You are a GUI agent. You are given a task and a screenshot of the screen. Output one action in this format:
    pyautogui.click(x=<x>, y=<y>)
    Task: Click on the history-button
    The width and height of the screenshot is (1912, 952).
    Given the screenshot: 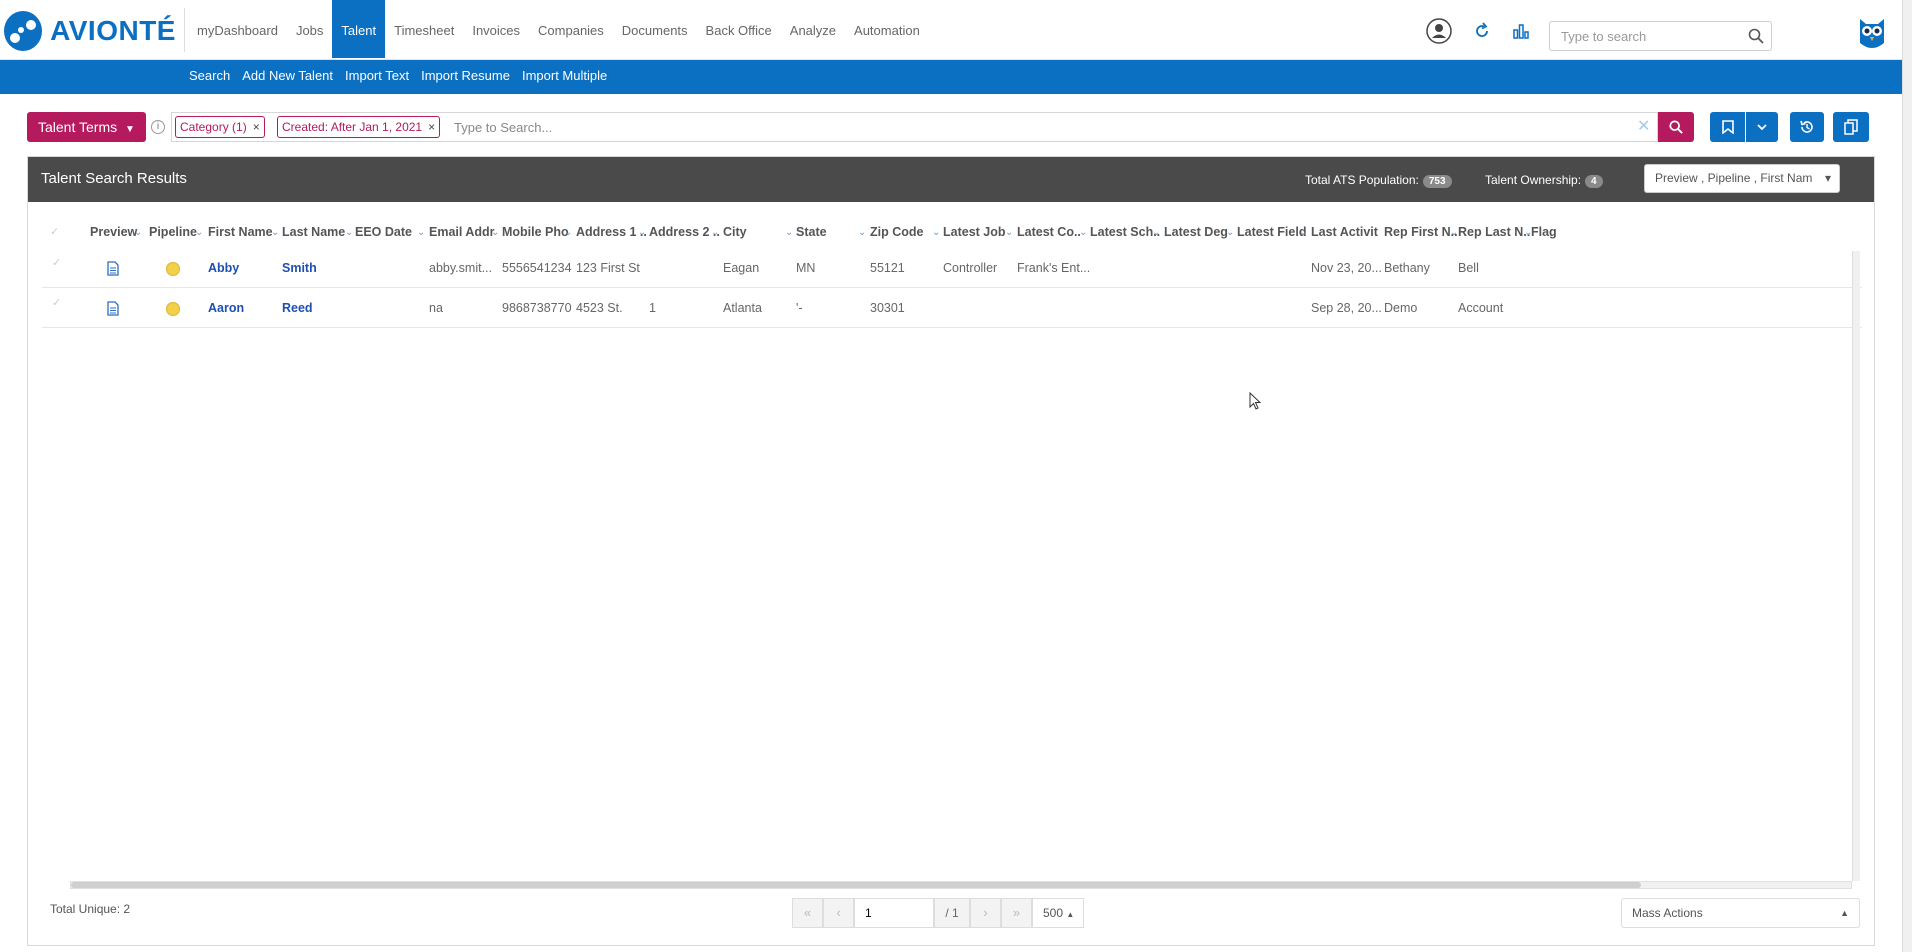 What is the action you would take?
    pyautogui.click(x=1807, y=127)
    